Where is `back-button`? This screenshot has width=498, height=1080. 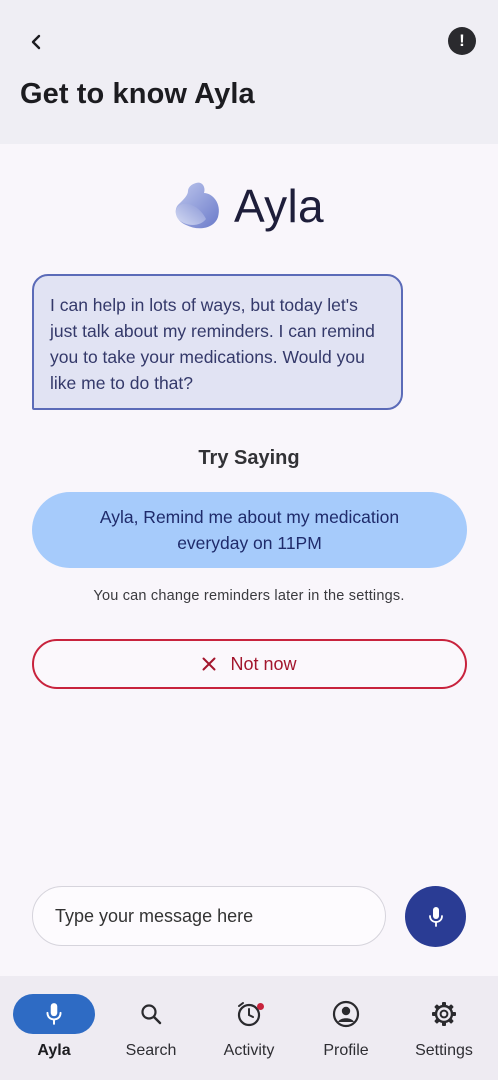
back-button is located at coordinates (36, 42).